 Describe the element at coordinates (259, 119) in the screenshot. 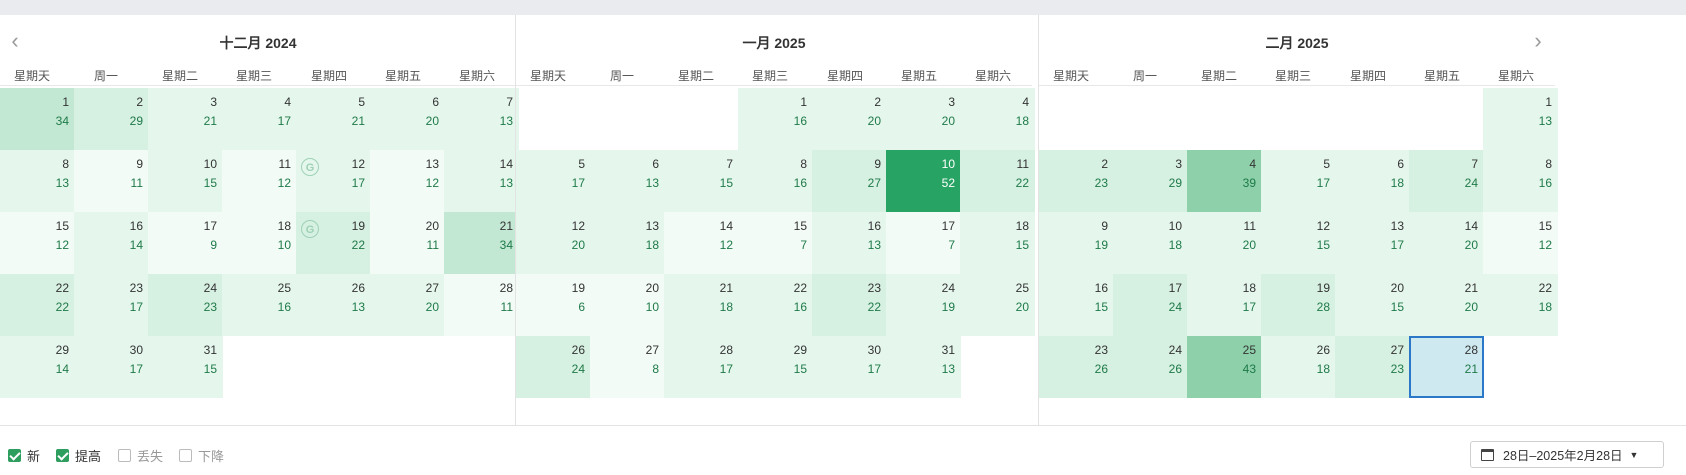

I see `day-cell: 4 17` at that location.